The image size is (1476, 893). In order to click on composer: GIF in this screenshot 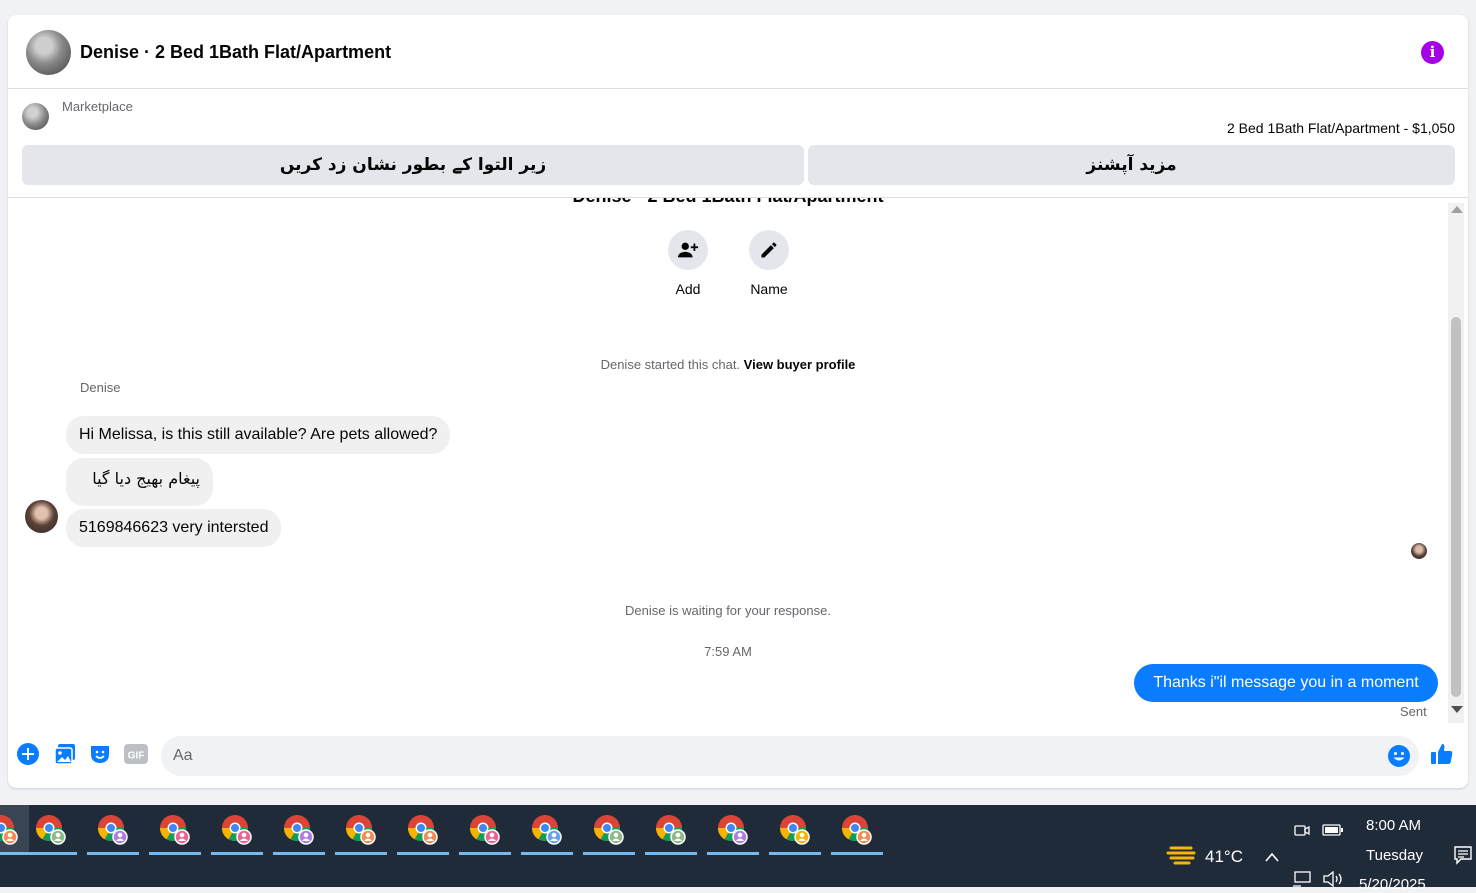, I will do `click(738, 758)`.